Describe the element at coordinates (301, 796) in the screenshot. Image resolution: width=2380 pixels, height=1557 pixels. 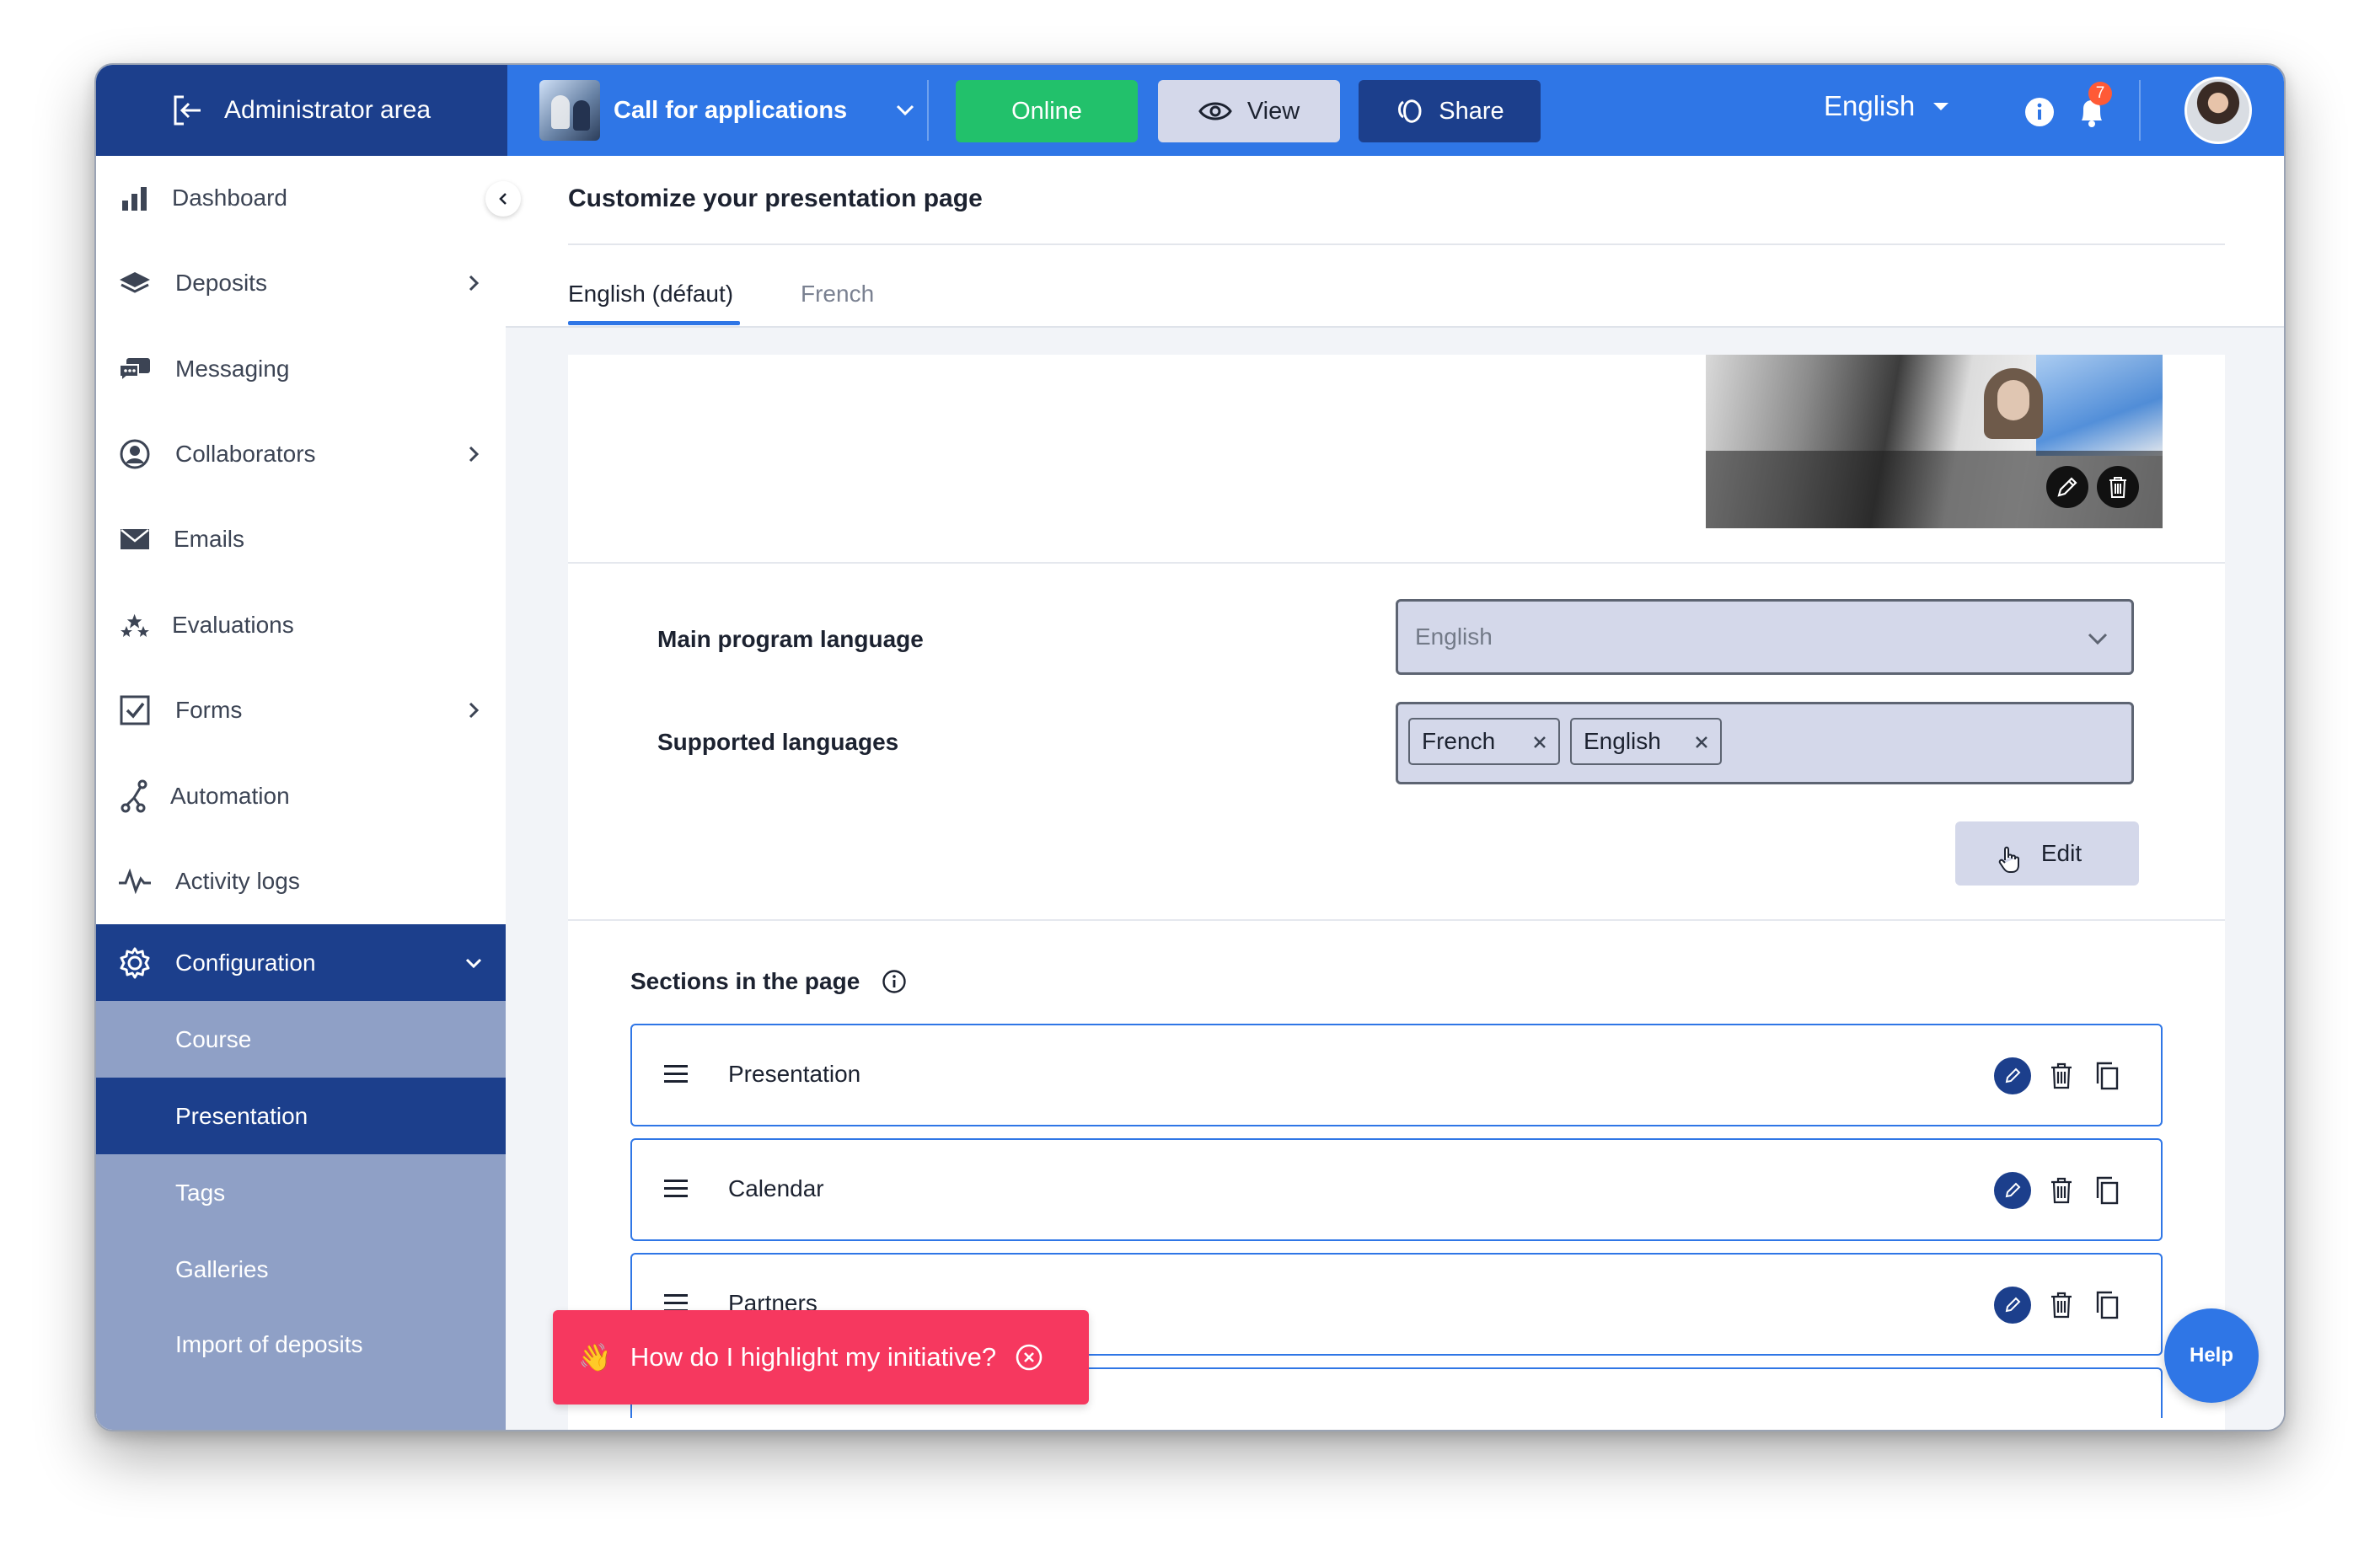
I see `sidebar-item-automation: Automation` at that location.